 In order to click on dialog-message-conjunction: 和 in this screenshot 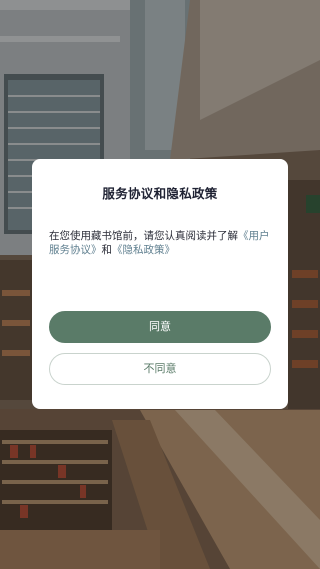, I will do `click(107, 250)`.